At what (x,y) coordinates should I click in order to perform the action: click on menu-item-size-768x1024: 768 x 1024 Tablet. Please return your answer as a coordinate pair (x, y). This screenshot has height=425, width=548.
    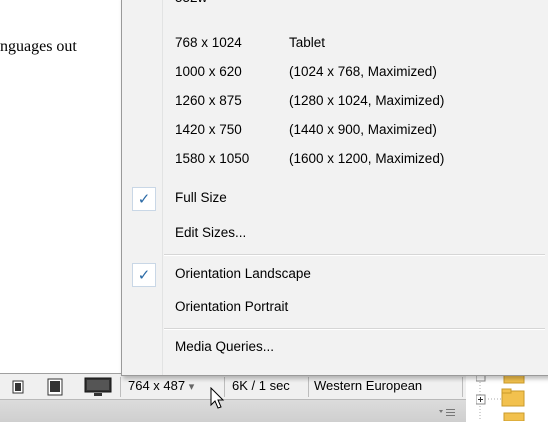
    Looking at the image, I should click on (250, 42).